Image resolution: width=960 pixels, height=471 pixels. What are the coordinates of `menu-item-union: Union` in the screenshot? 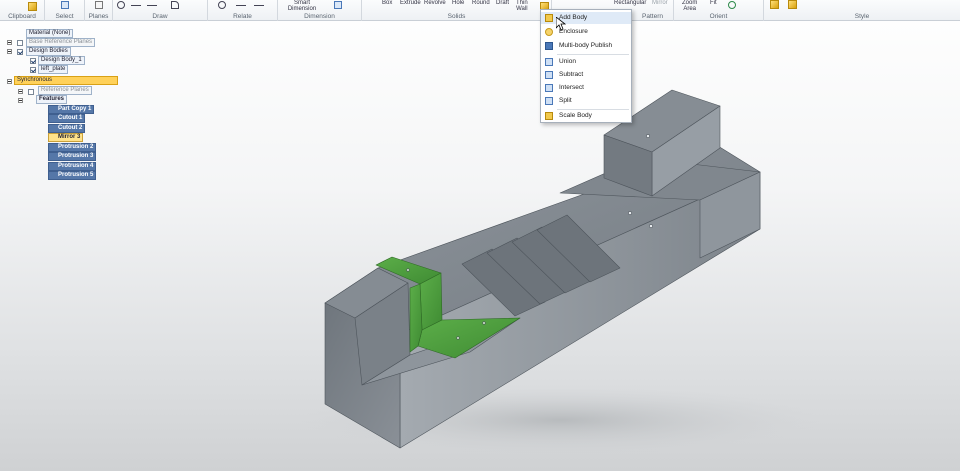 It's located at (586, 62).